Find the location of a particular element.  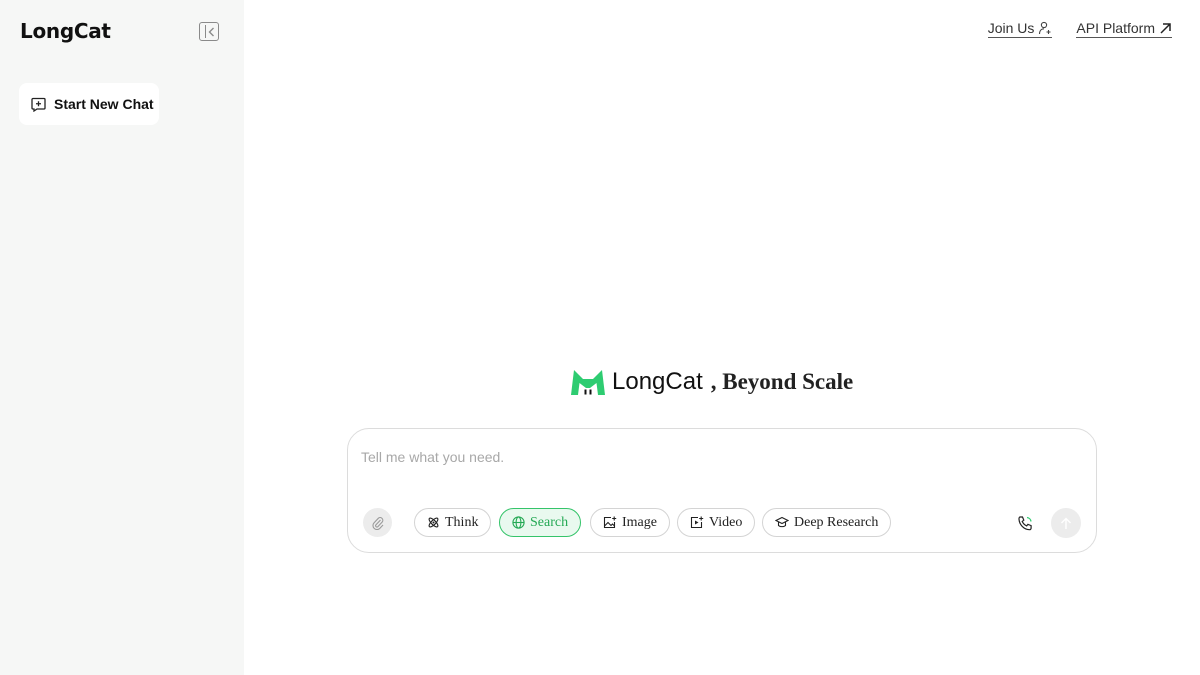

join-us-link: Join Us is located at coordinates (1020, 29).